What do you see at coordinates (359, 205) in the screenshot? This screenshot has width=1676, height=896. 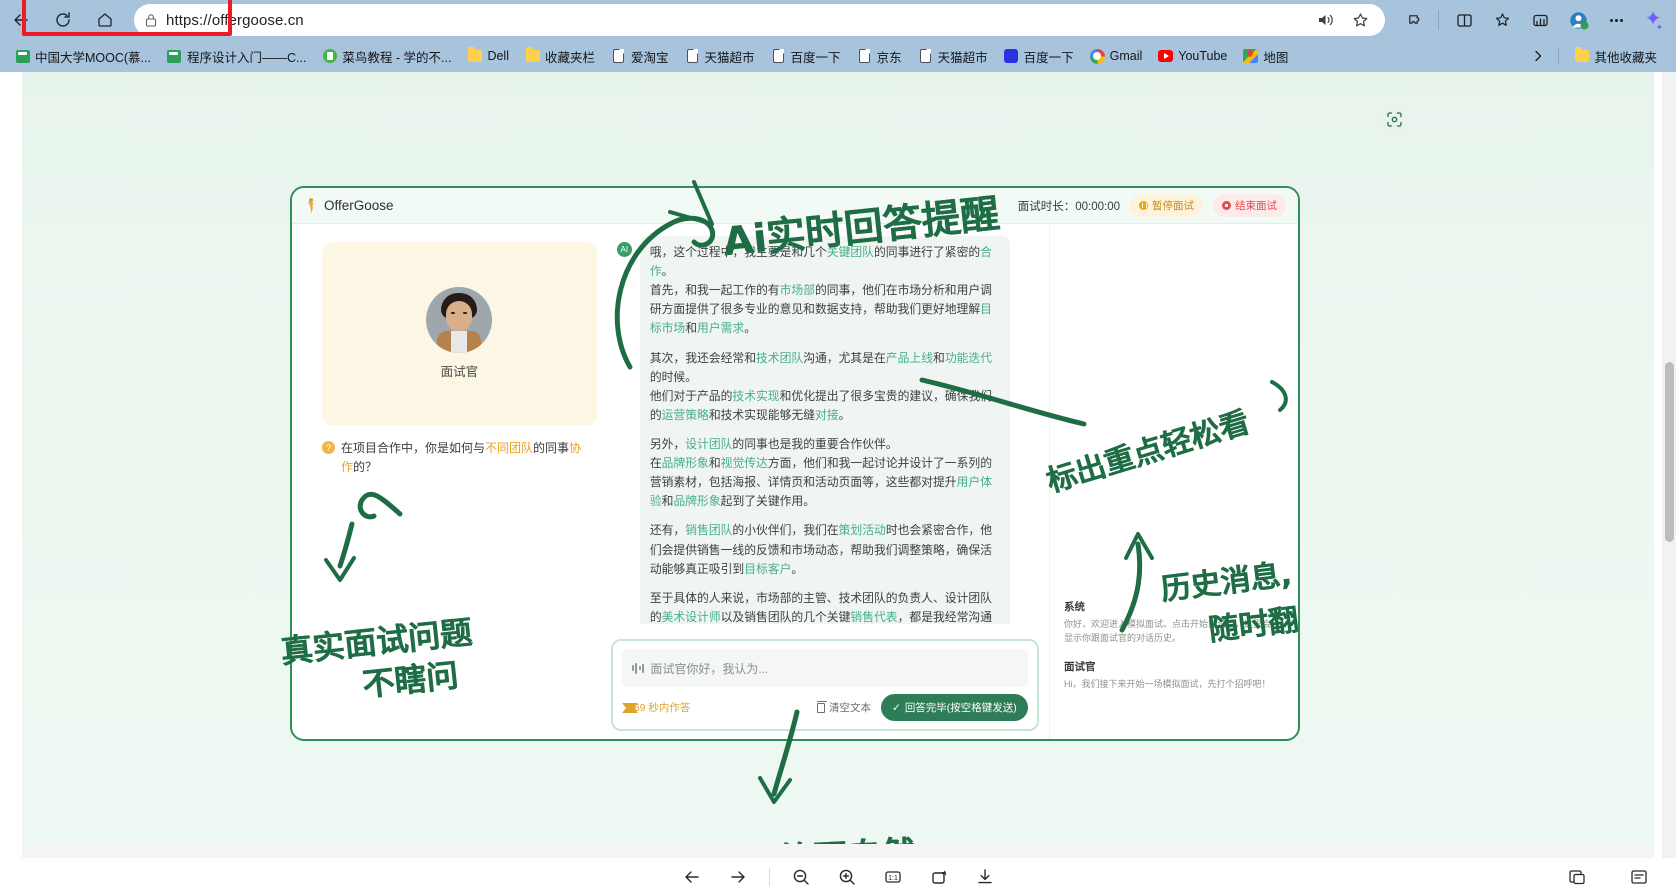 I see `brand-name: OfferGoose` at bounding box center [359, 205].